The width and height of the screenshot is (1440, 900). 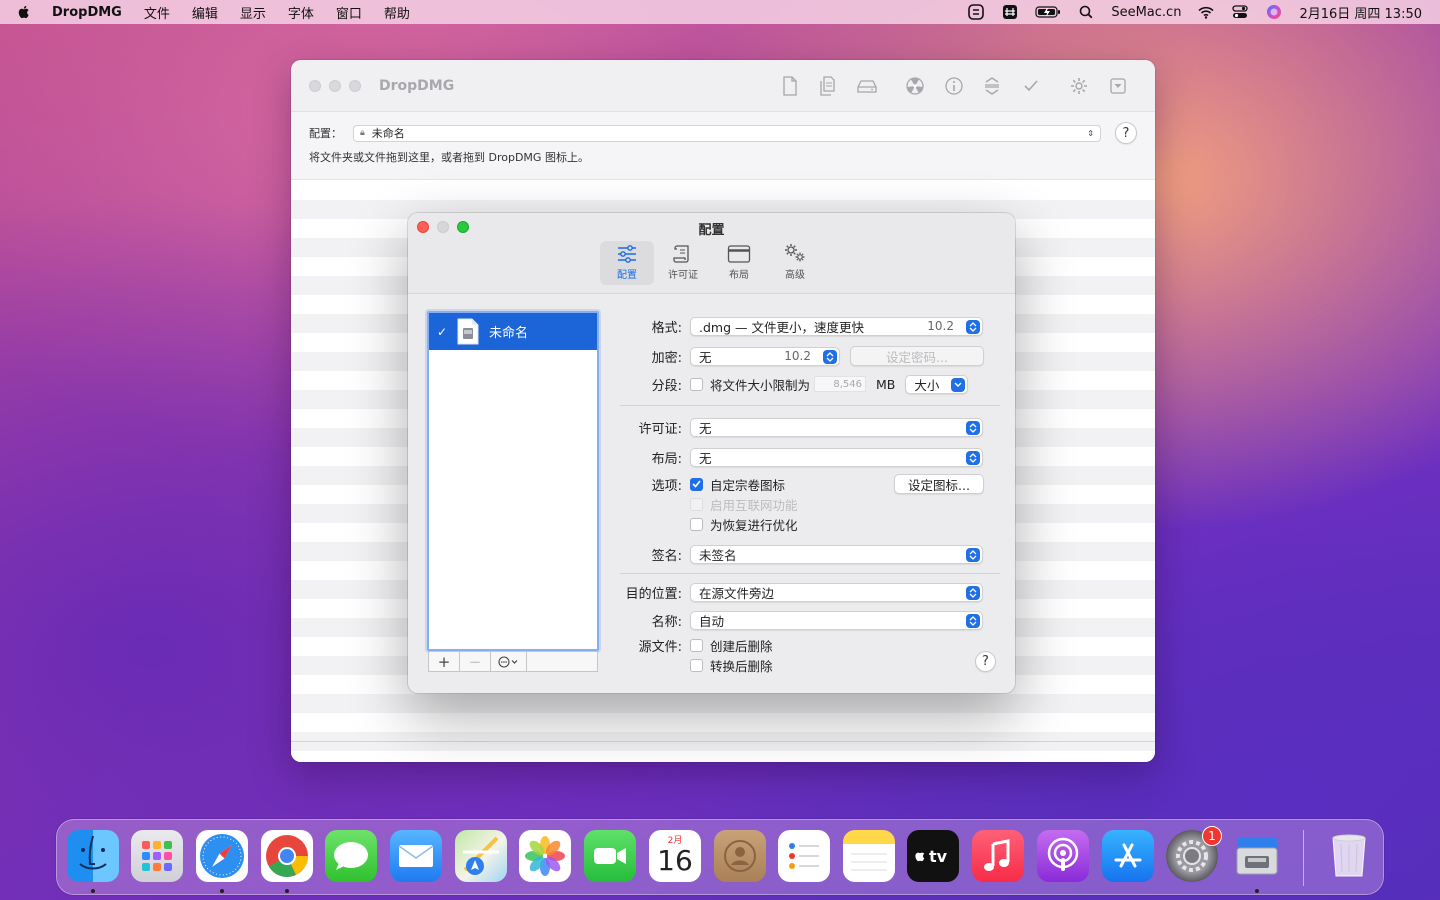 I want to click on chrome-icon, so click(x=287, y=856).